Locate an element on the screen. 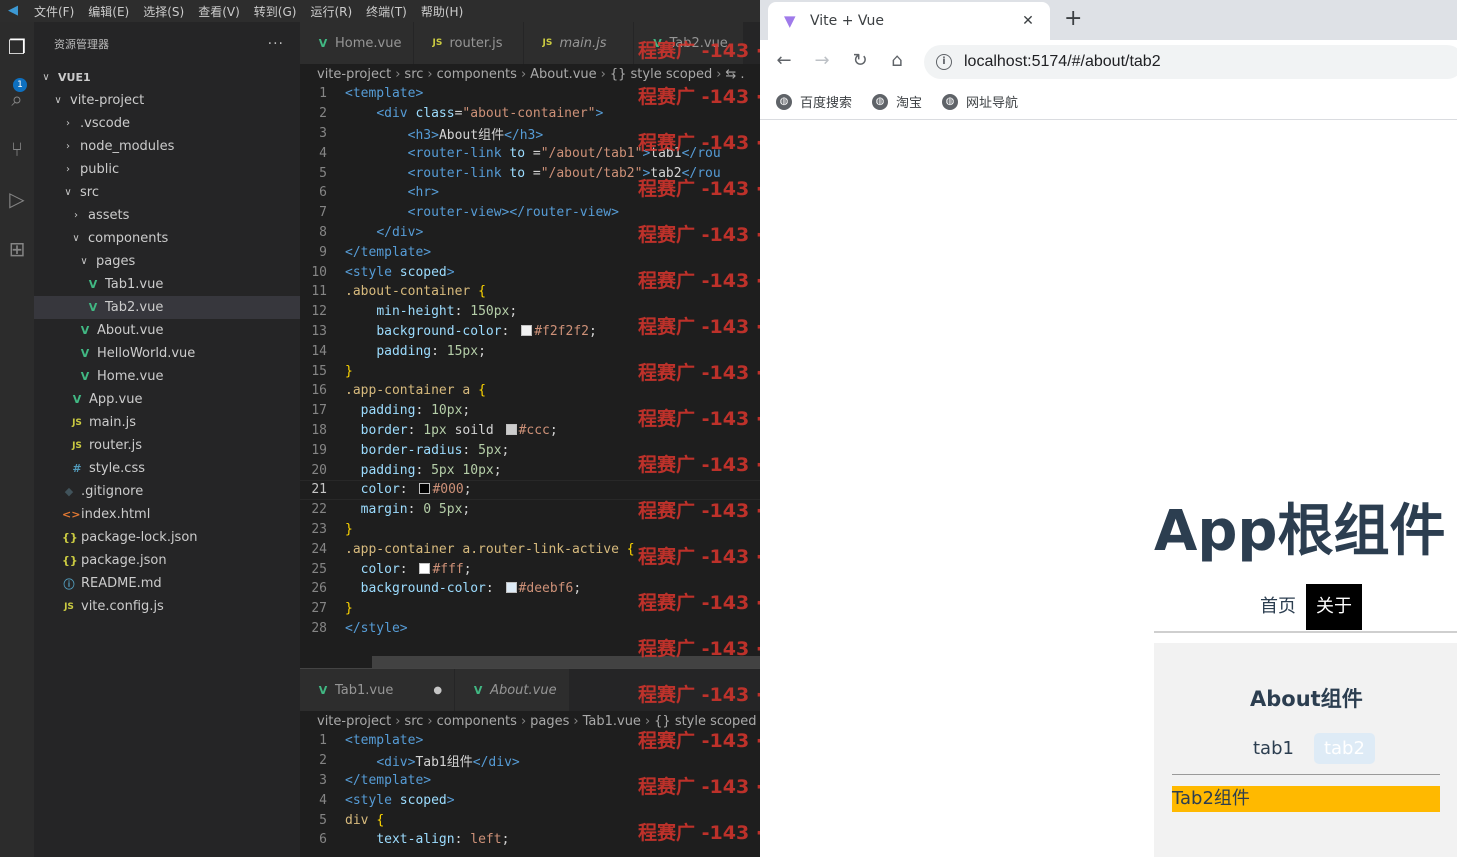 Image resolution: width=1457 pixels, height=857 pixels. menu-item-5: 运行(R) is located at coordinates (331, 11).